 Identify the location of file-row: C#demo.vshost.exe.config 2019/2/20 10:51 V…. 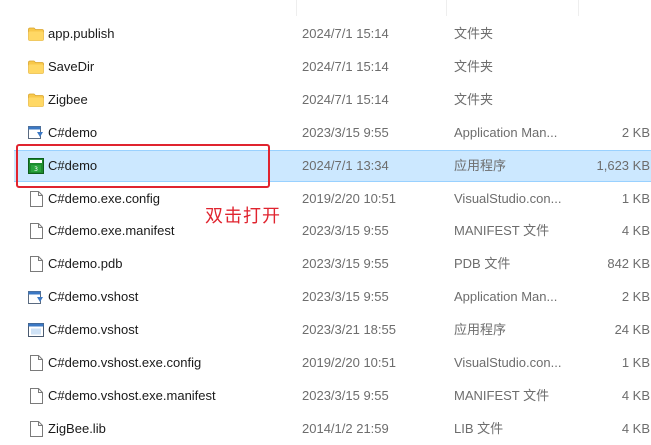
(332, 363).